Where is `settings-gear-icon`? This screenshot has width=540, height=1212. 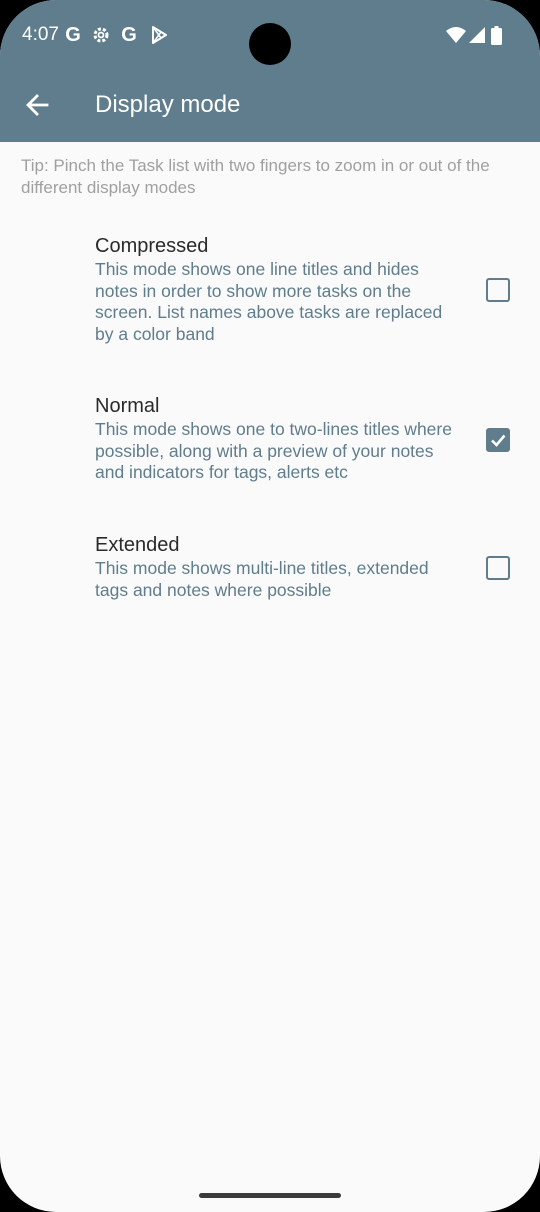
settings-gear-icon is located at coordinates (101, 35).